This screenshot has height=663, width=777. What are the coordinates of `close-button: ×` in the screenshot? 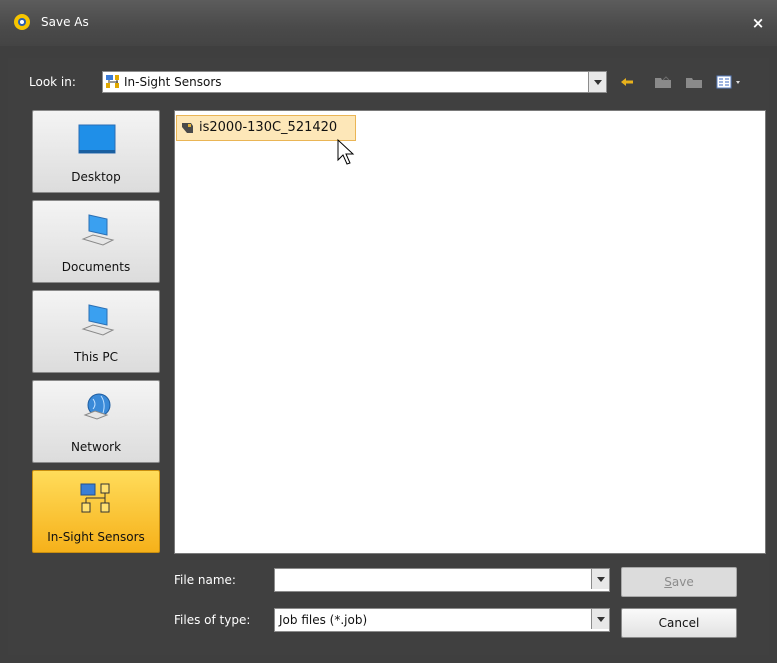 It's located at (758, 23).